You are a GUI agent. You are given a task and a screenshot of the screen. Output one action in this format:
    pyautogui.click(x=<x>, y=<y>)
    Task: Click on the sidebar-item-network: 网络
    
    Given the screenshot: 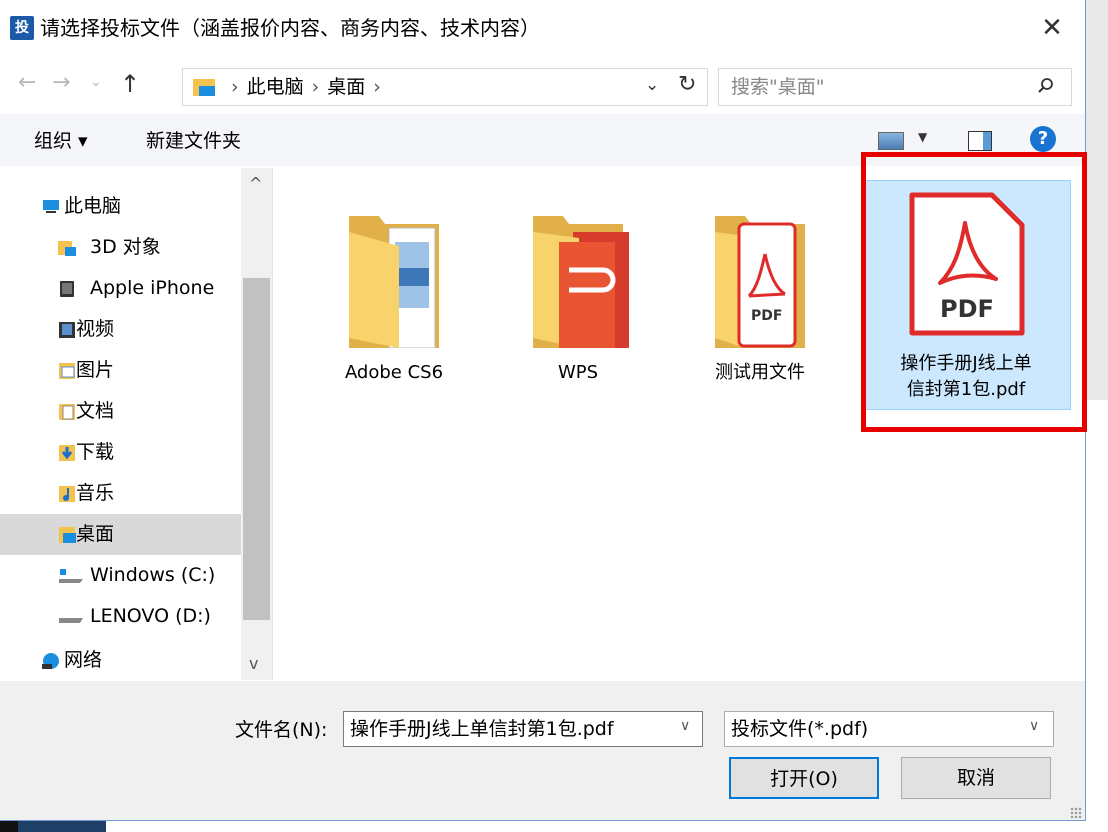 What is the action you would take?
    pyautogui.click(x=120, y=660)
    